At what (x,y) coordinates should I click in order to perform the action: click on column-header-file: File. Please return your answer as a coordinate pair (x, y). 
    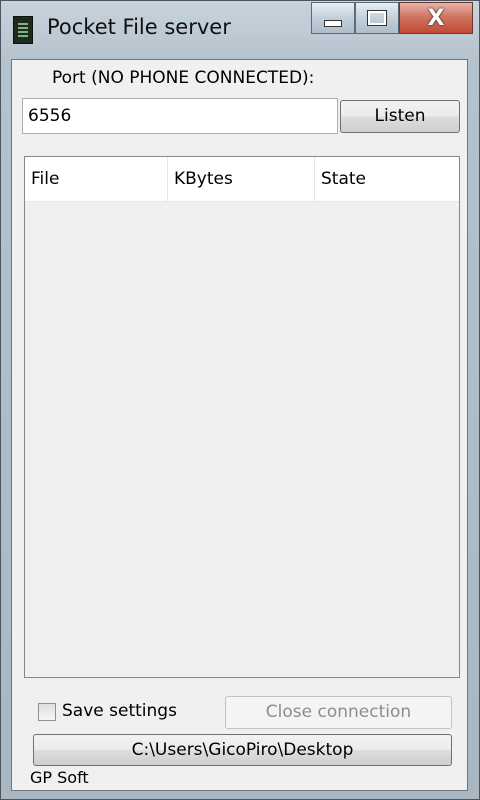
    Looking at the image, I should click on (96, 179).